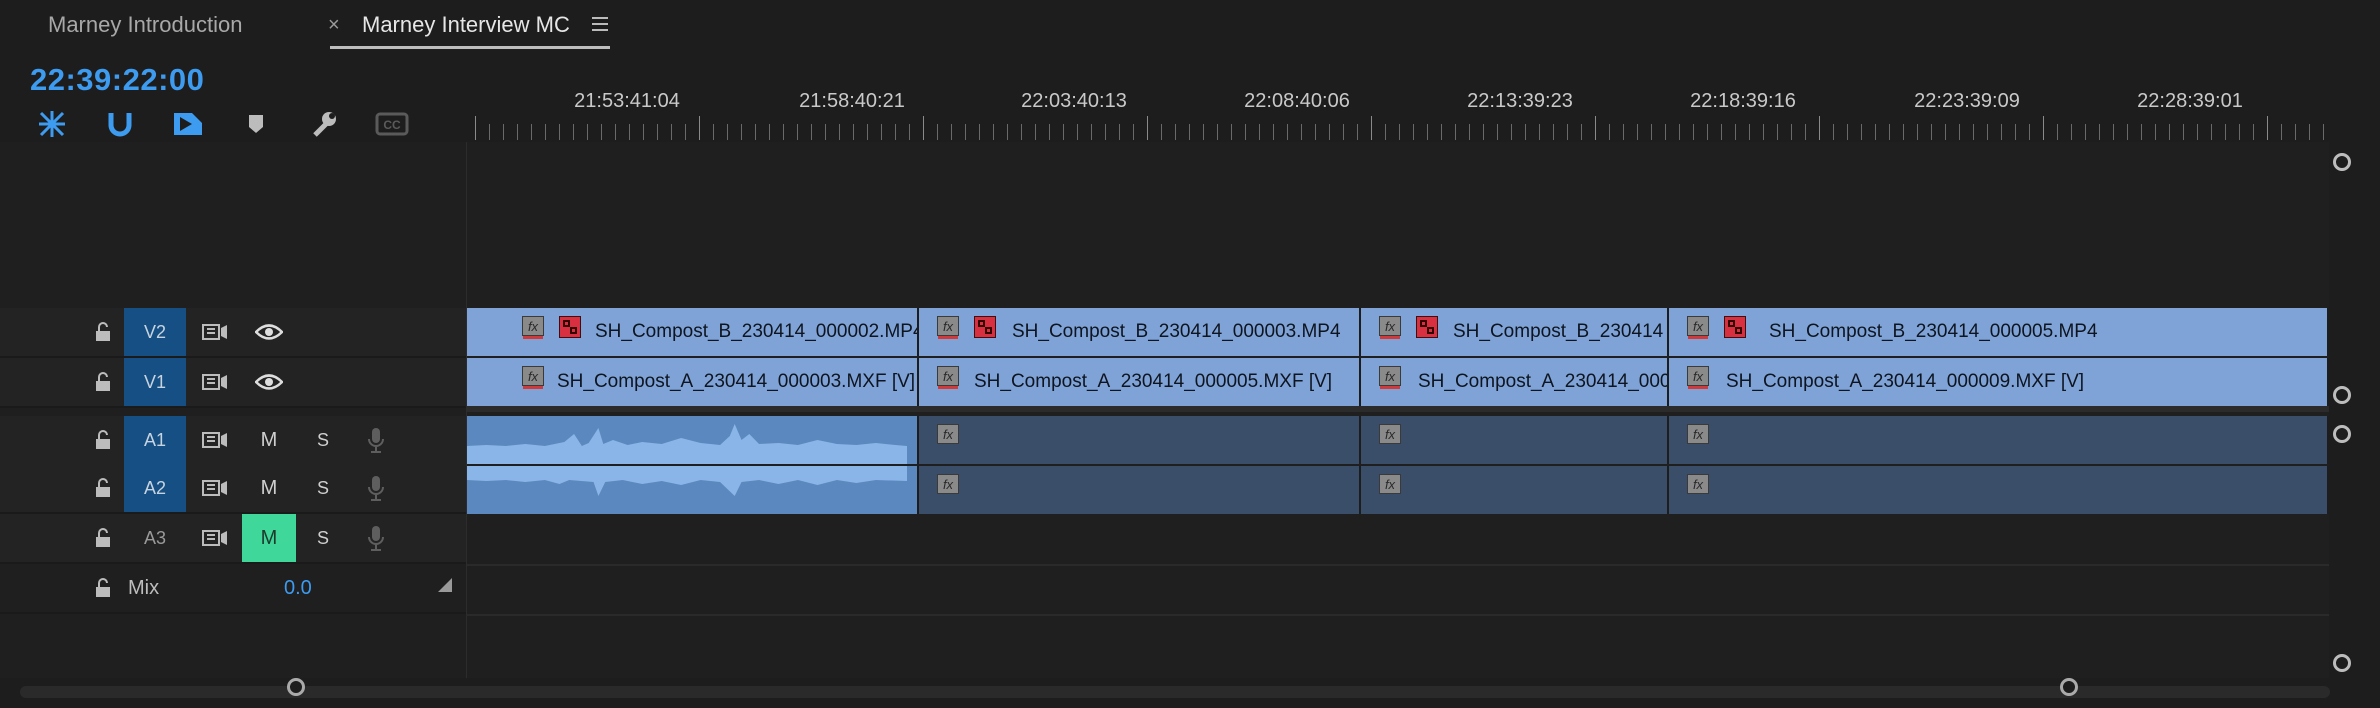 Image resolution: width=2380 pixels, height=708 pixels. I want to click on track-target-a1: A1, so click(155, 440).